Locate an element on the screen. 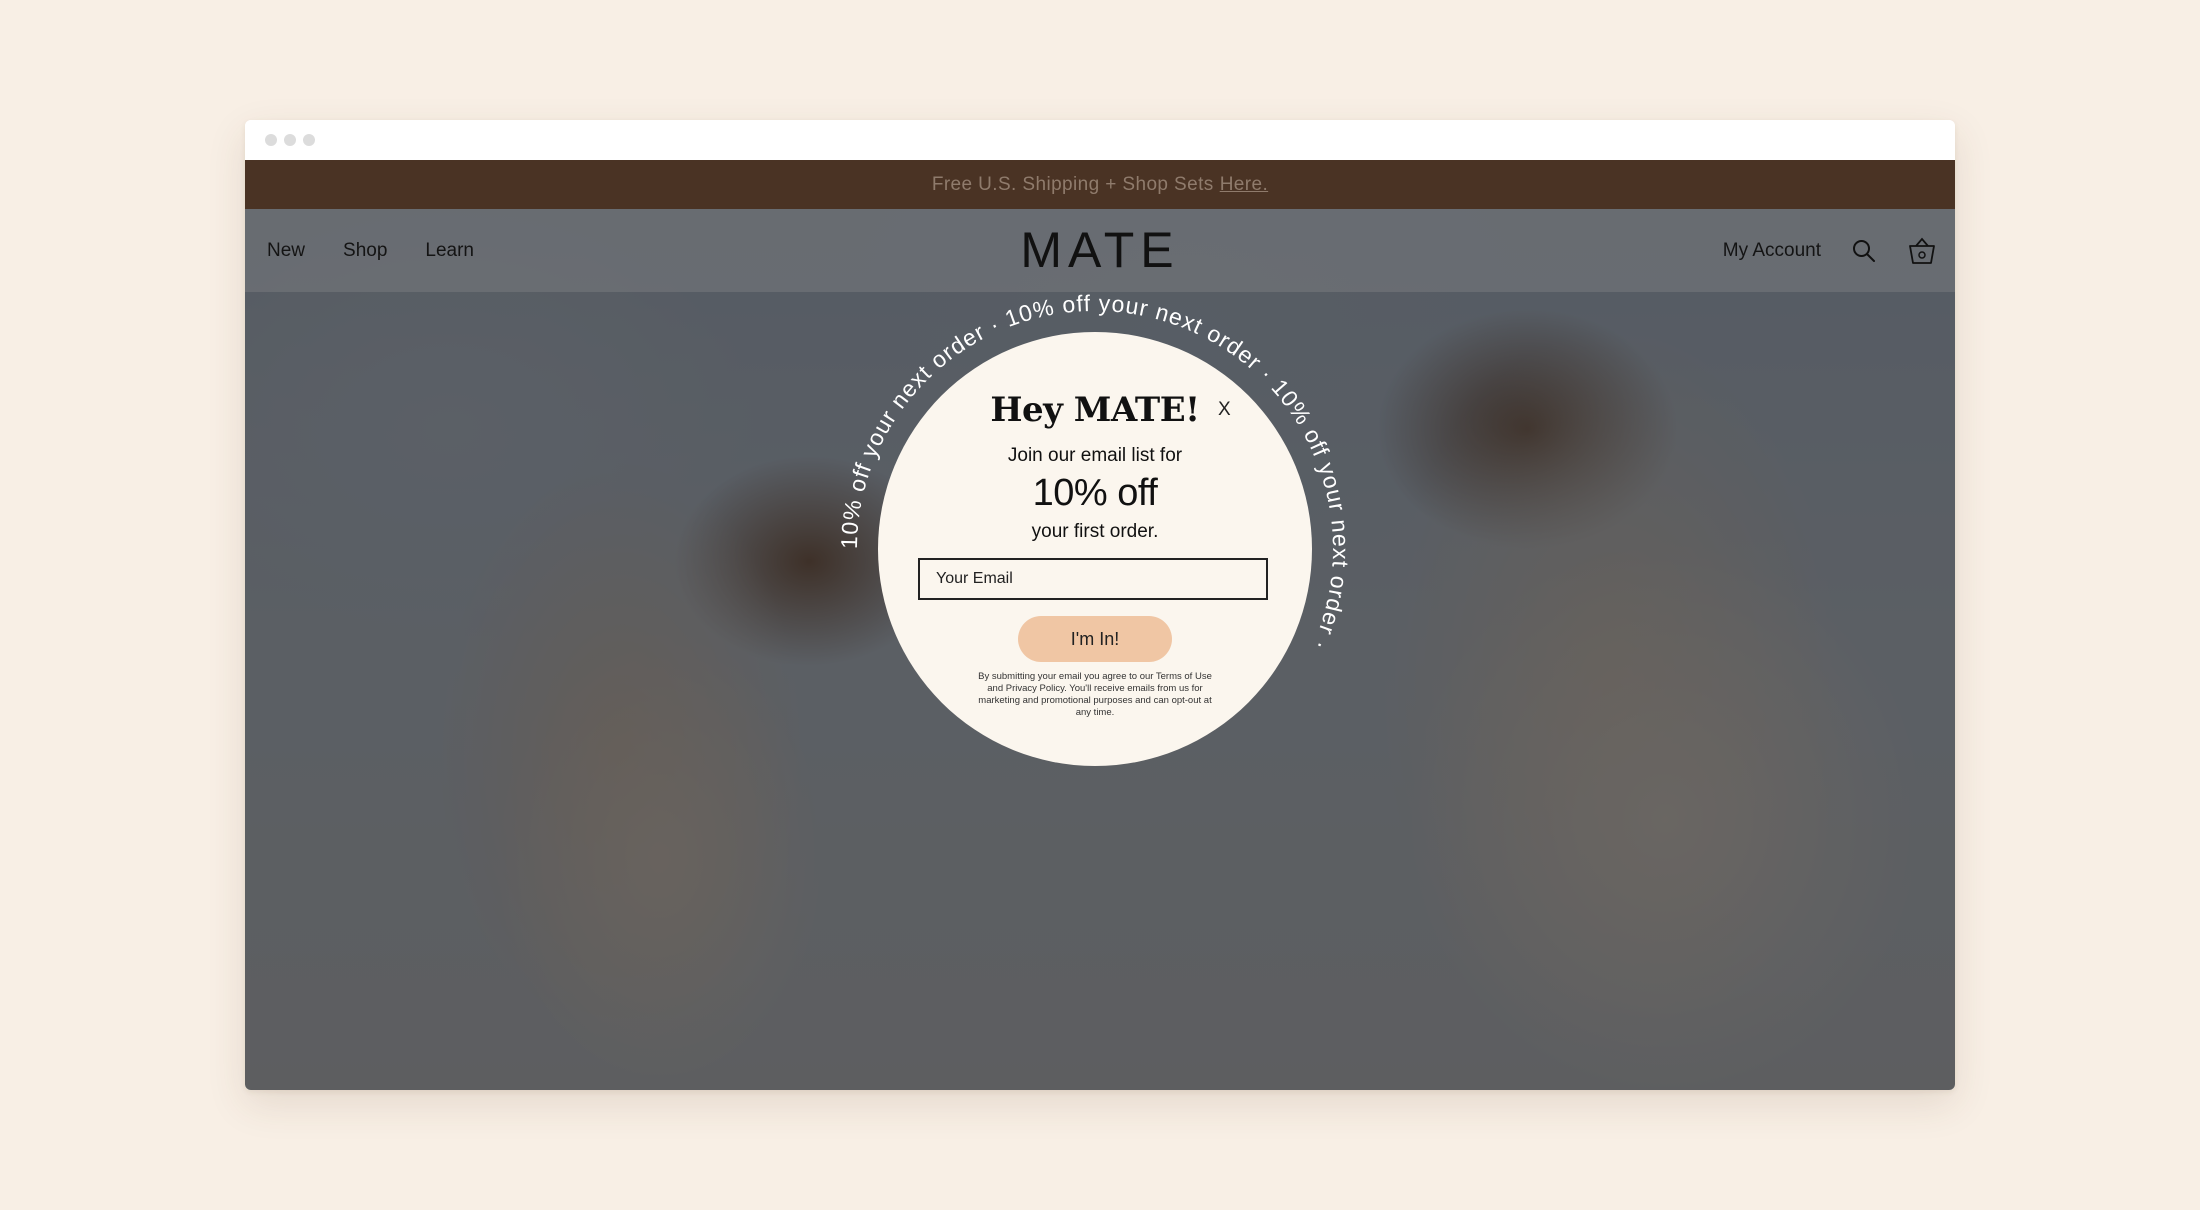  primary-nav: New Shop Learn is located at coordinates (370, 250).